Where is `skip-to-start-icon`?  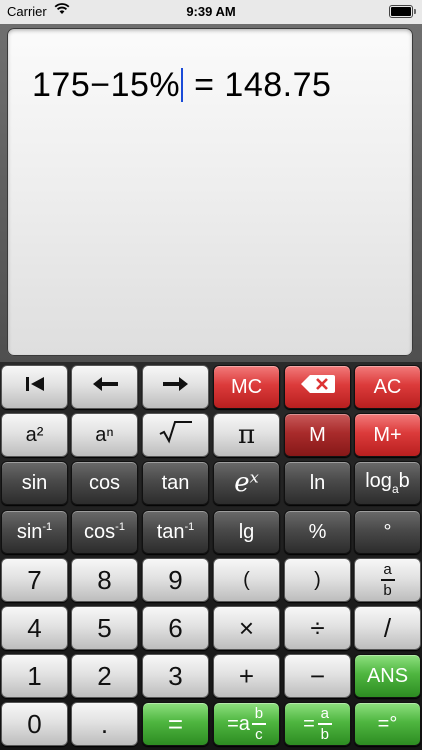 skip-to-start-icon is located at coordinates (35, 387).